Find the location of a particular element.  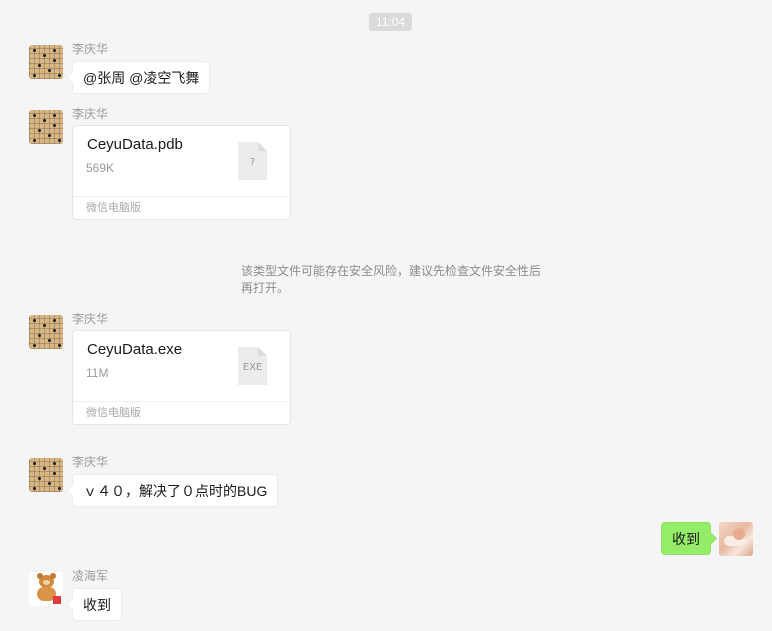

message-text: @张周 @凌空飞舞 is located at coordinates (141, 78).